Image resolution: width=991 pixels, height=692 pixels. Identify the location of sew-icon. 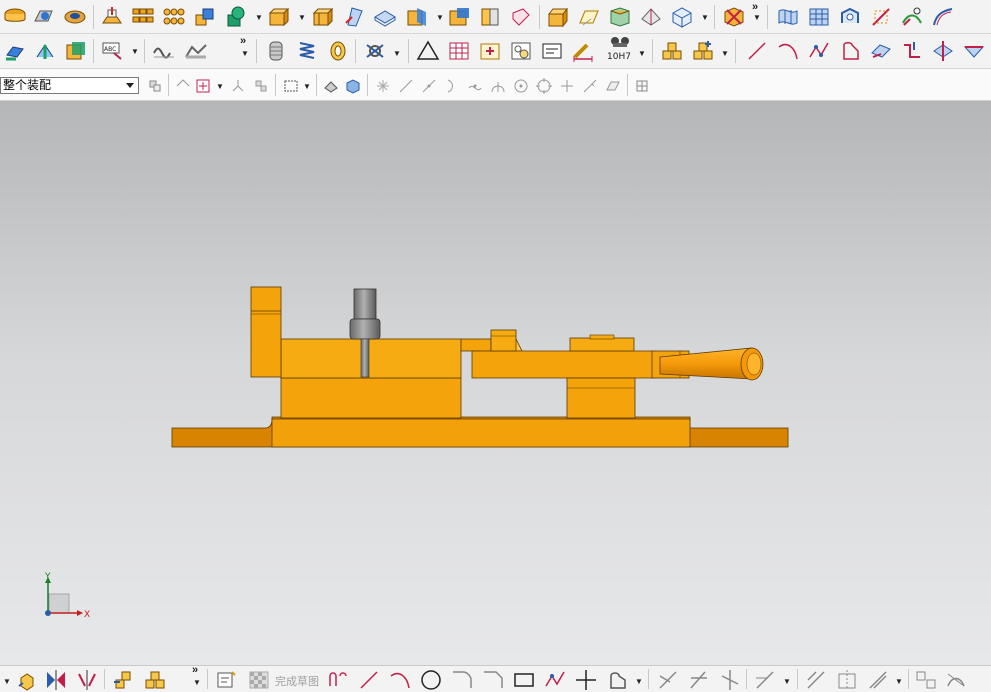
(521, 17).